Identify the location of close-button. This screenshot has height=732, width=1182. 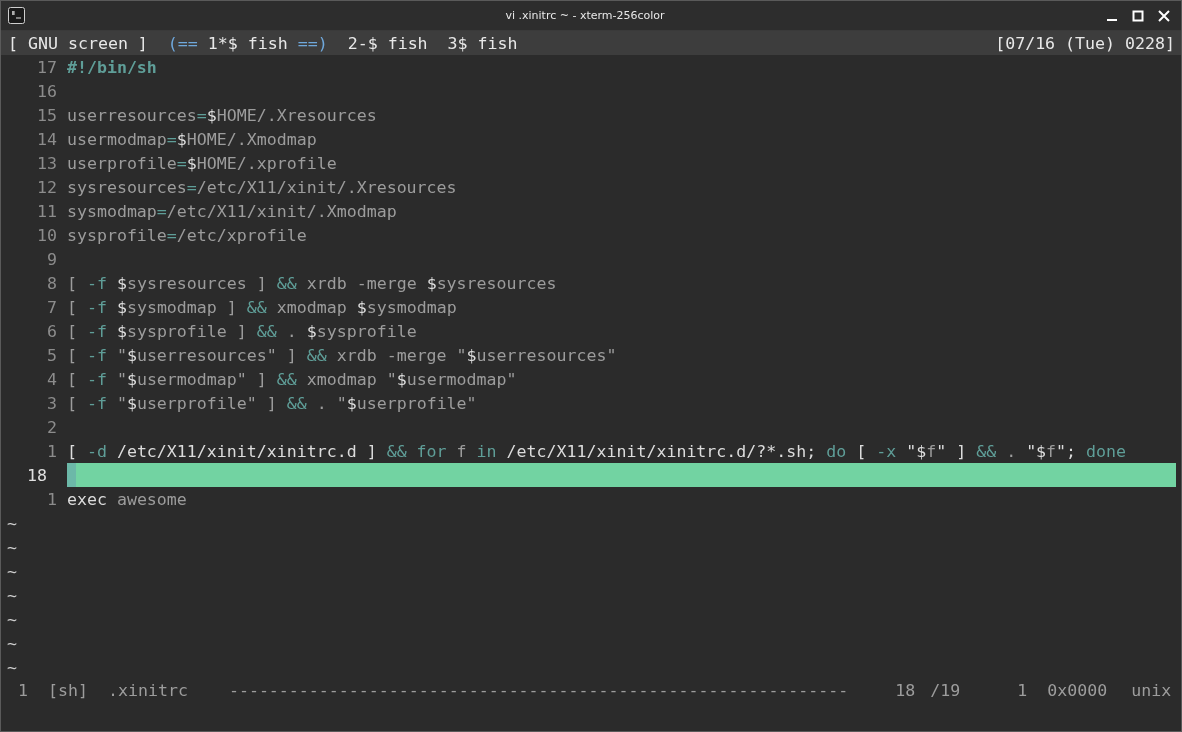
(1164, 15).